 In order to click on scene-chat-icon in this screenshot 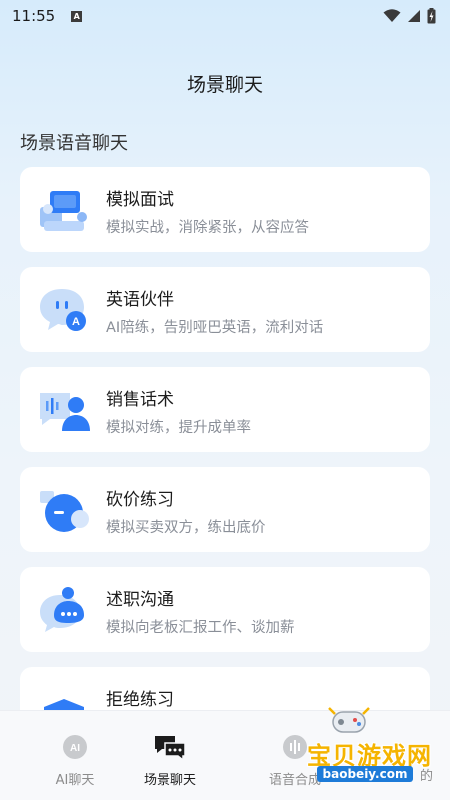, I will do `click(170, 748)`.